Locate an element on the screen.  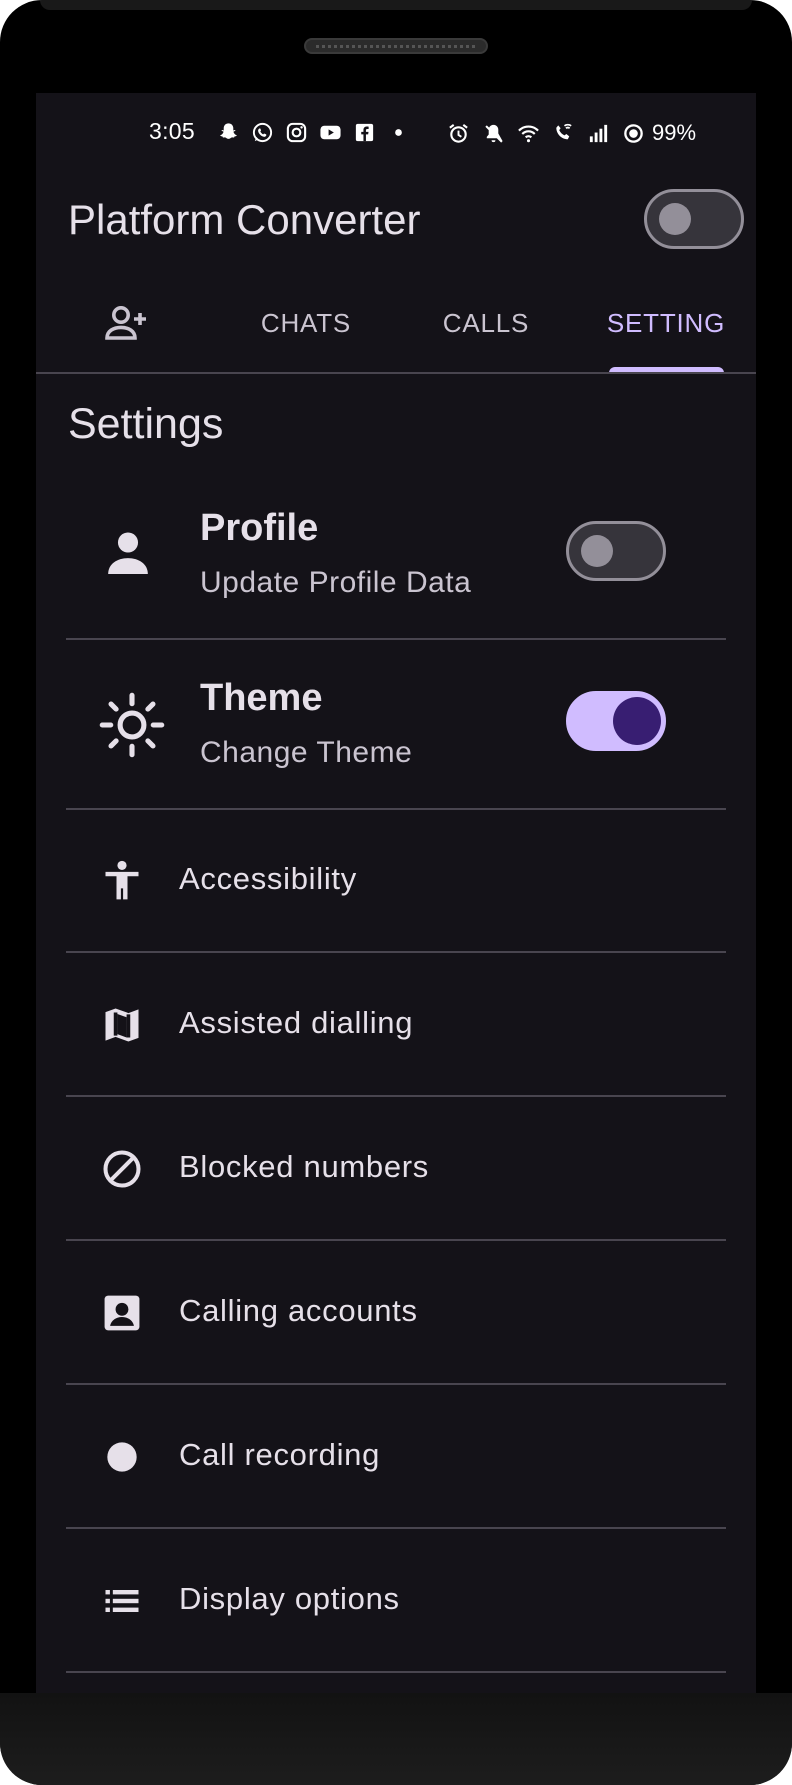
list-item-label: Display options is located at coordinates (289, 1598).